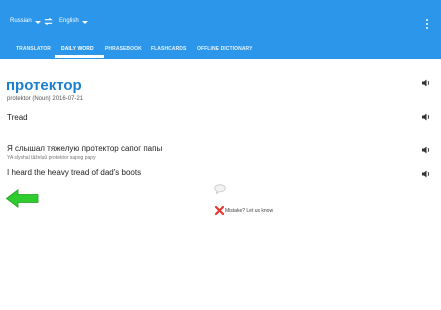  Describe the element at coordinates (33, 49) in the screenshot. I see `tab-translator: TRANSLATOR` at that location.